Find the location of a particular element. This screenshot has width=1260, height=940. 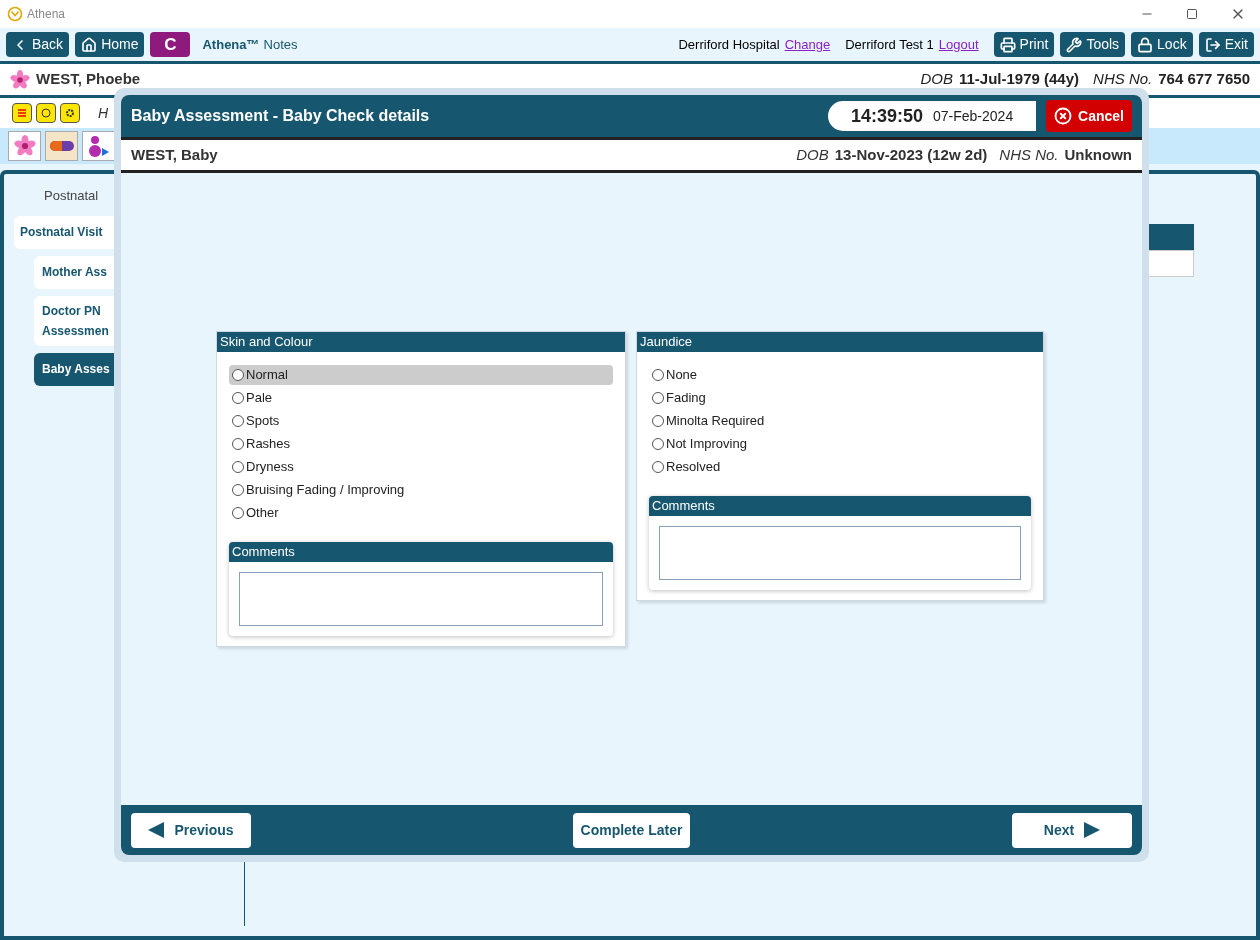

maximize-icon is located at coordinates (1192, 14).